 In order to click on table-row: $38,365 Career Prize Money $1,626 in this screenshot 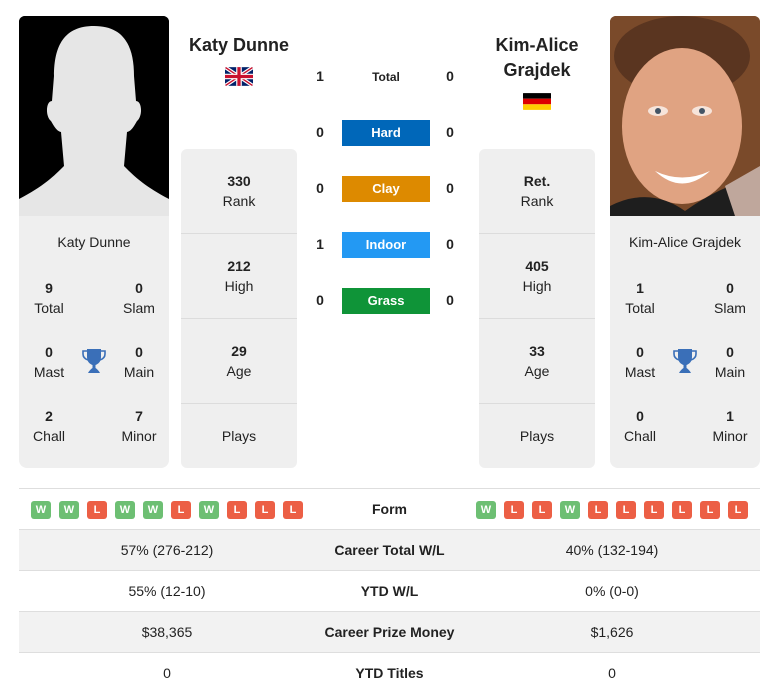, I will do `click(389, 631)`.